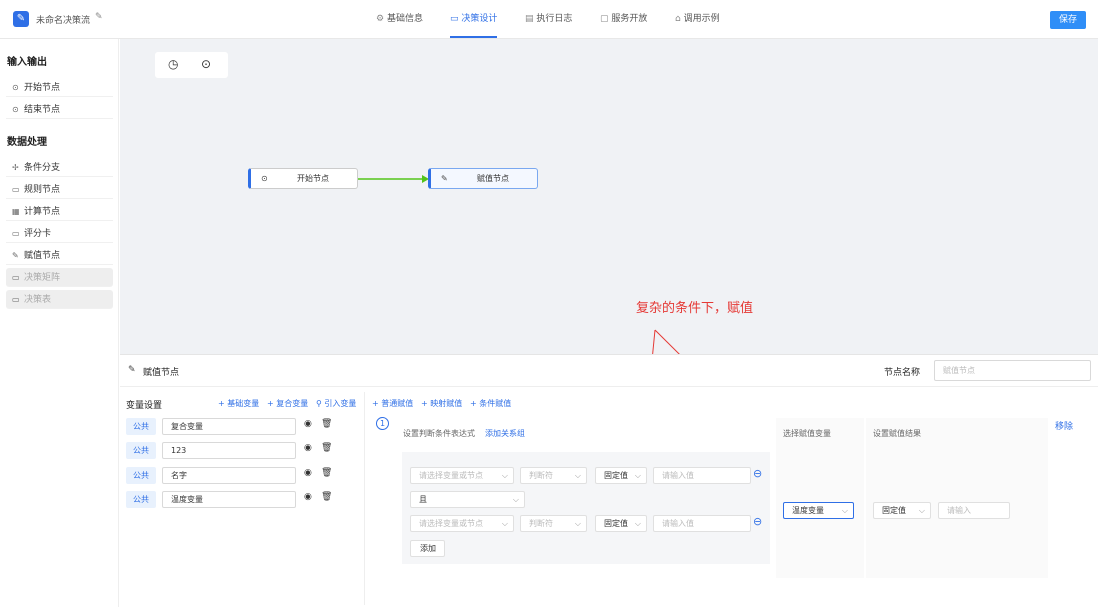 This screenshot has width=1098, height=607. Describe the element at coordinates (238, 403) in the screenshot. I see `add-basic-var-button: + 基础变量` at that location.